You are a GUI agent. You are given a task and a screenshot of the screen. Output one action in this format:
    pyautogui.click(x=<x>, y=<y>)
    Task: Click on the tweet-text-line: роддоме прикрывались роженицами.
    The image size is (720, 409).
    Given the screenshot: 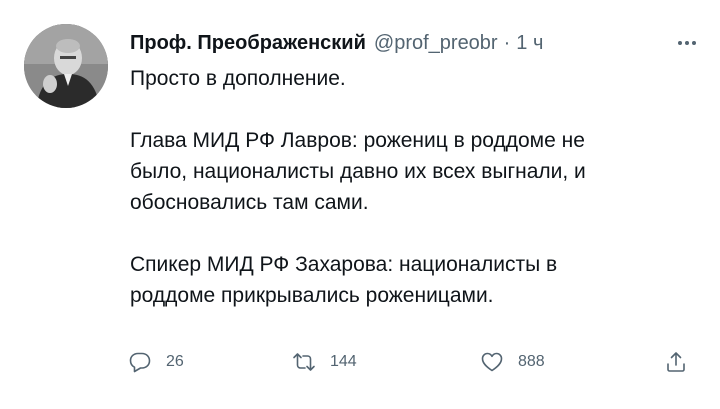 What is the action you would take?
    pyautogui.click(x=312, y=295)
    